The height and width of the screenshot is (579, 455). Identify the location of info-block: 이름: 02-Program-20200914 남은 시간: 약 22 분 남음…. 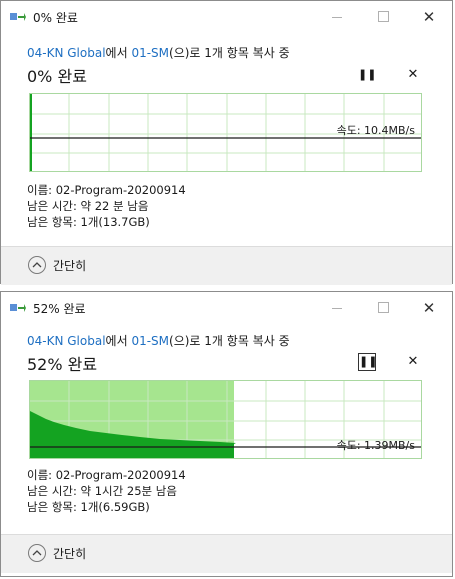
(106, 206).